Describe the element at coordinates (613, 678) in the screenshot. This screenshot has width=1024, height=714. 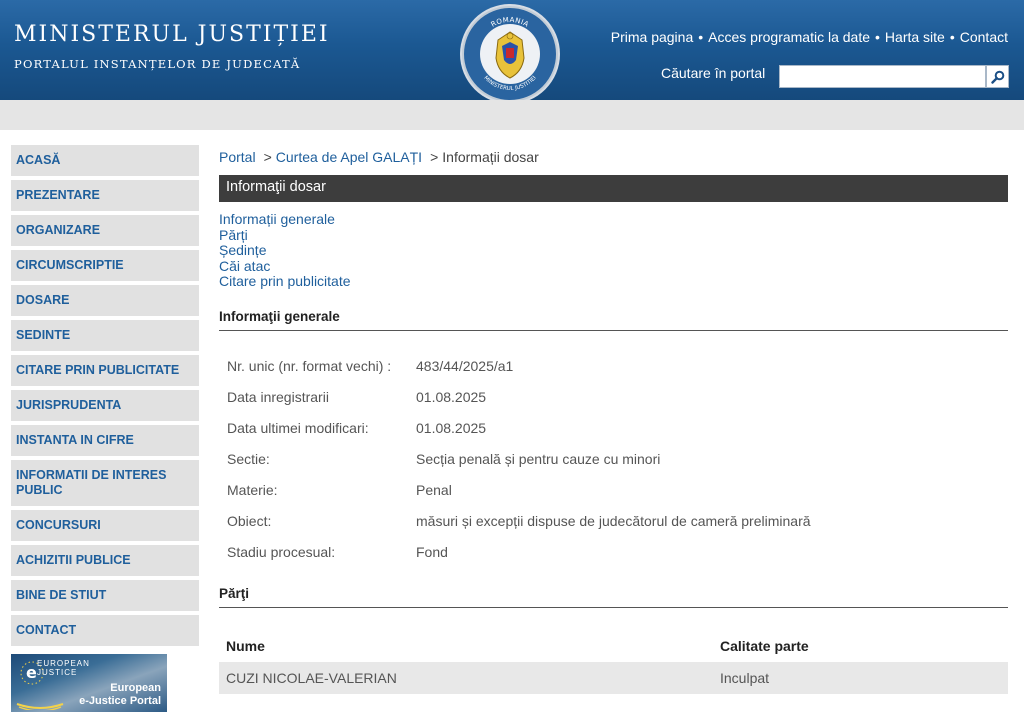
I see `table-row: CUZI NICOLAE-VALERIAN Inculpat` at that location.